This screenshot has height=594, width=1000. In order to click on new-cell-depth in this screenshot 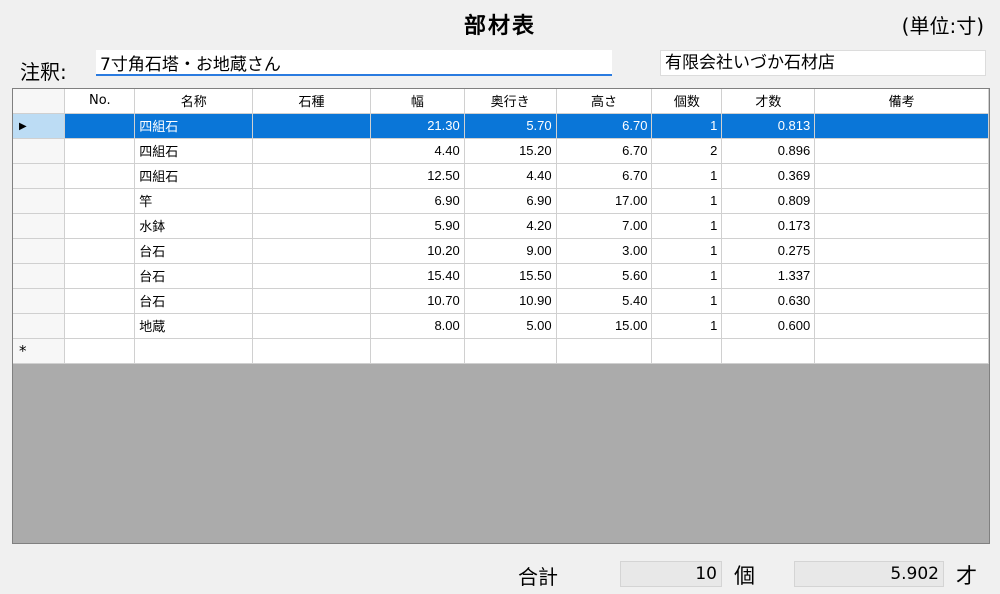, I will do `click(510, 351)`.